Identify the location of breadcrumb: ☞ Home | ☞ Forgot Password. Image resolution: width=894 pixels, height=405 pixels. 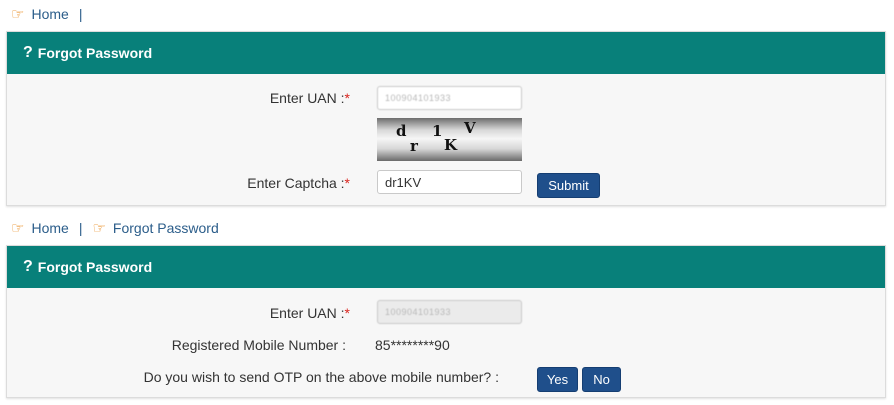
(115, 228).